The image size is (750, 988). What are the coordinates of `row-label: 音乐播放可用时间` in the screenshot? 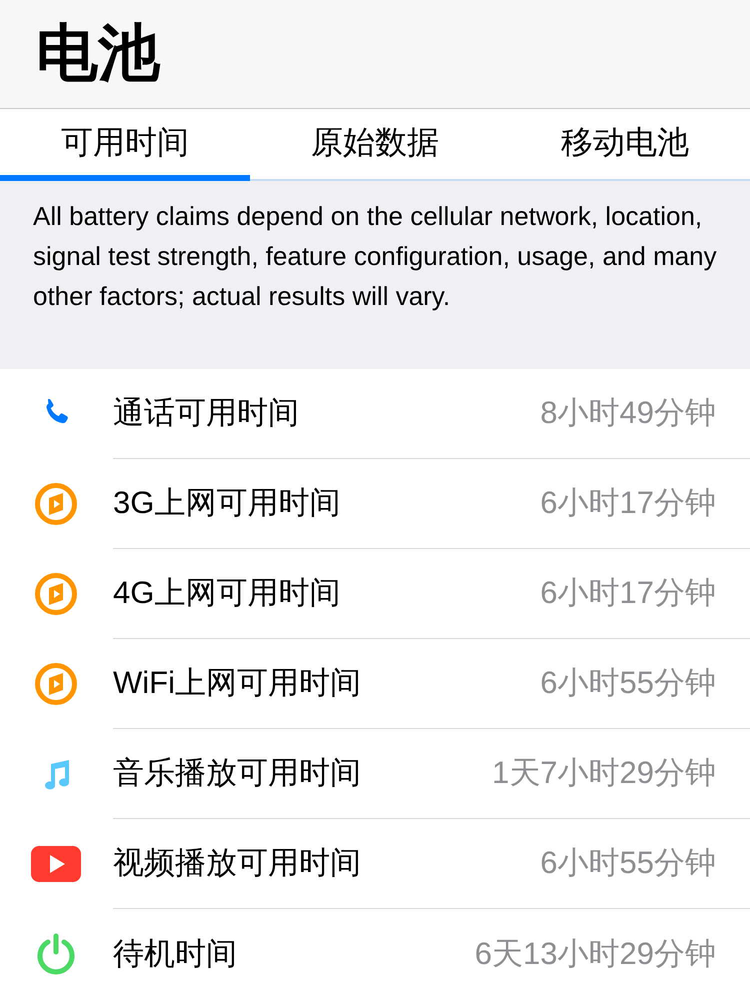 It's located at (237, 773).